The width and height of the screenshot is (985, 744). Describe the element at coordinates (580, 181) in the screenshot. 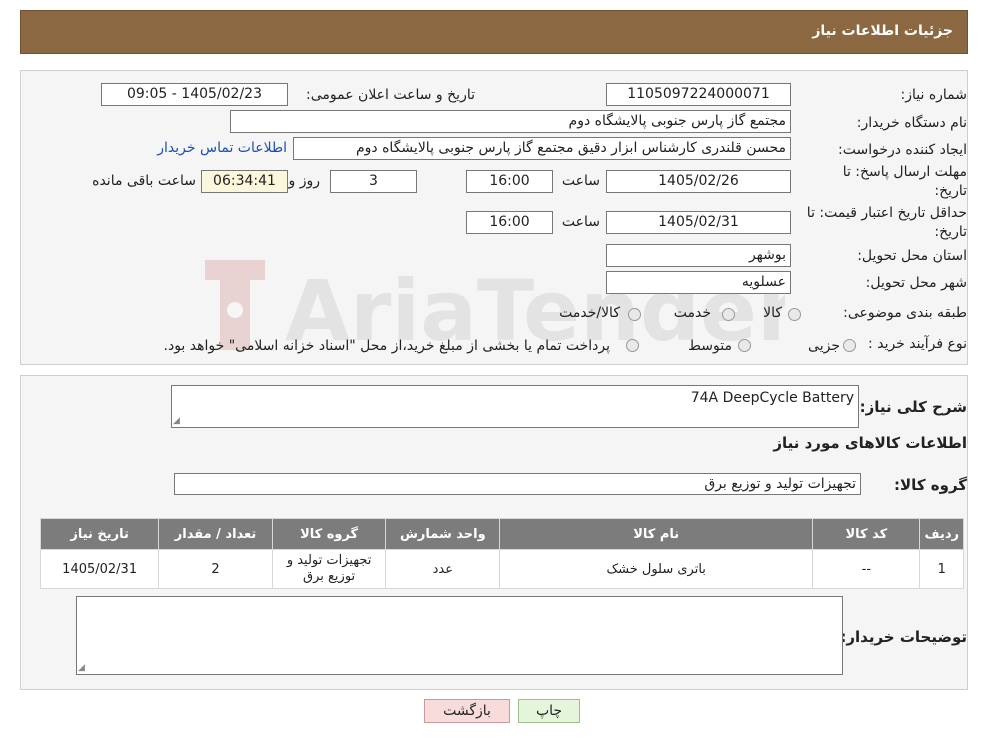

I see `deadline-time-label: ساعت` at that location.